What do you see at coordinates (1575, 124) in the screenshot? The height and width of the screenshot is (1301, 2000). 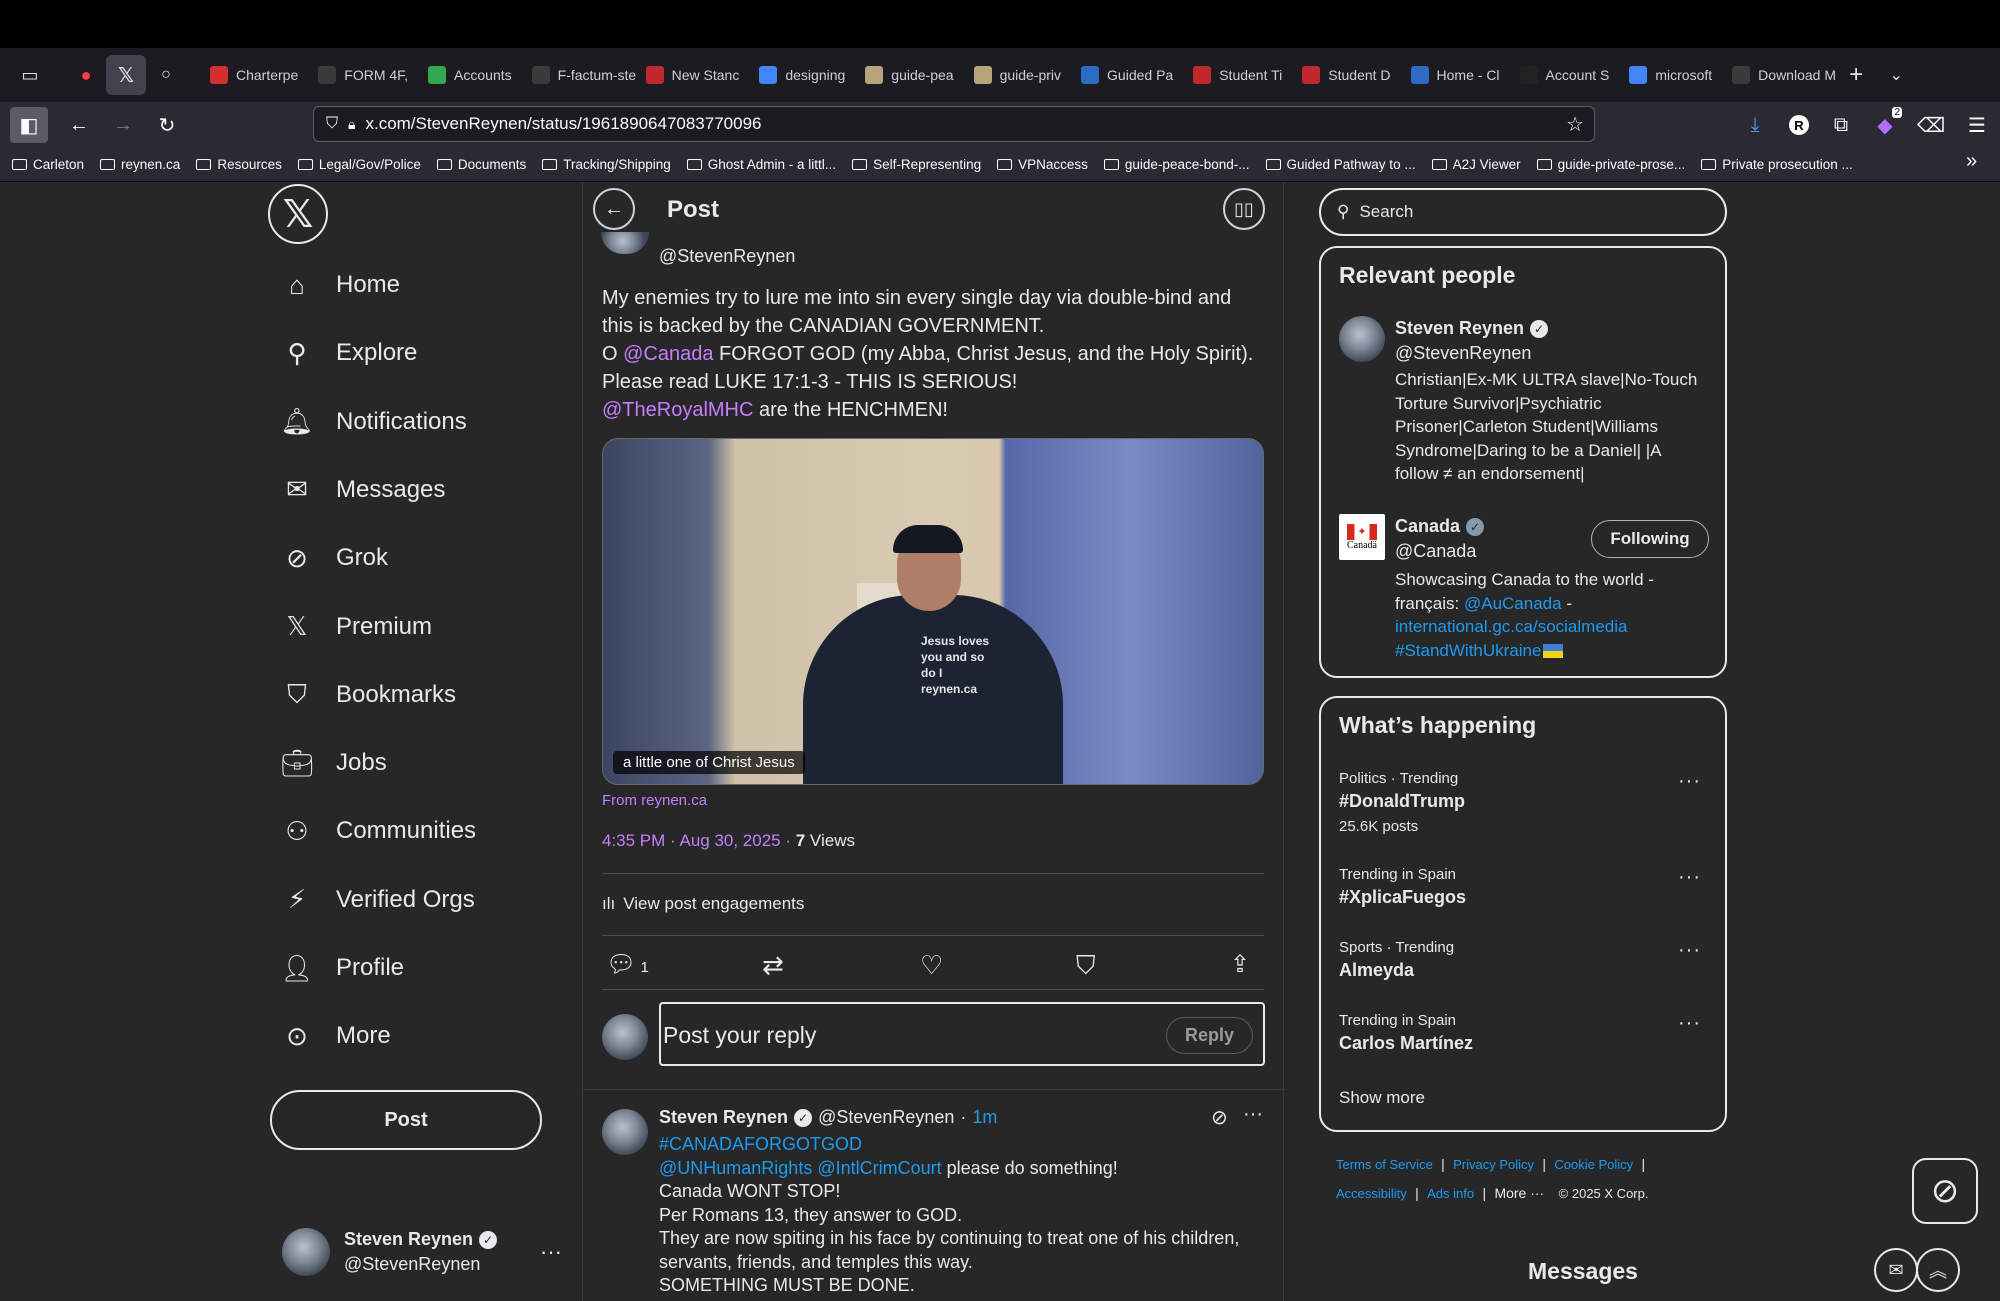 I see `bookmark-star-icon: ☆` at bounding box center [1575, 124].